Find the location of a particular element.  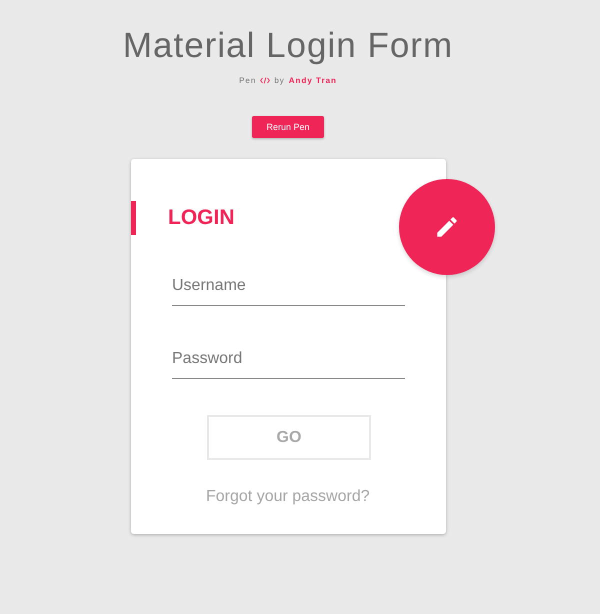

author-link: Andy Tran is located at coordinates (312, 80).